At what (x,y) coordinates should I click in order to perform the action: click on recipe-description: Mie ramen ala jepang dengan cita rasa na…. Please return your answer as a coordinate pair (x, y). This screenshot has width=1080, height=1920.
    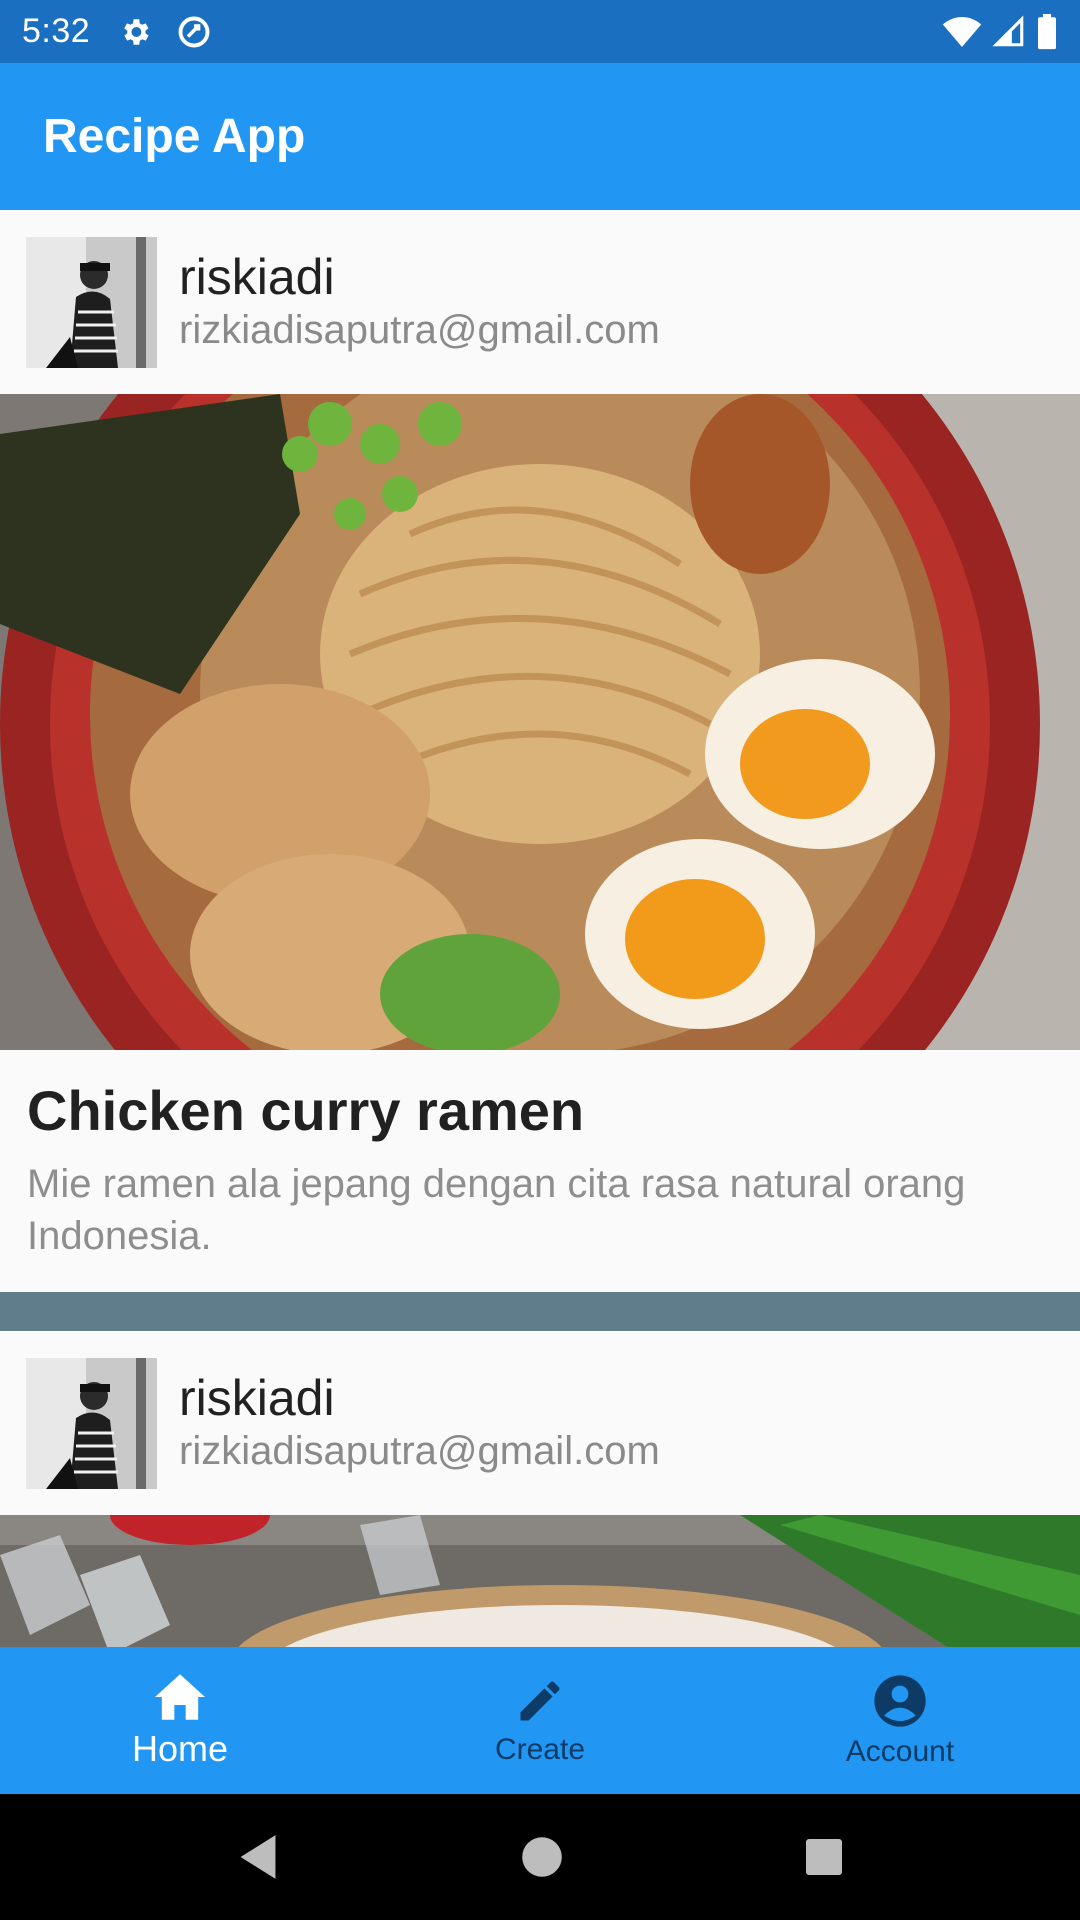
    Looking at the image, I should click on (496, 1210).